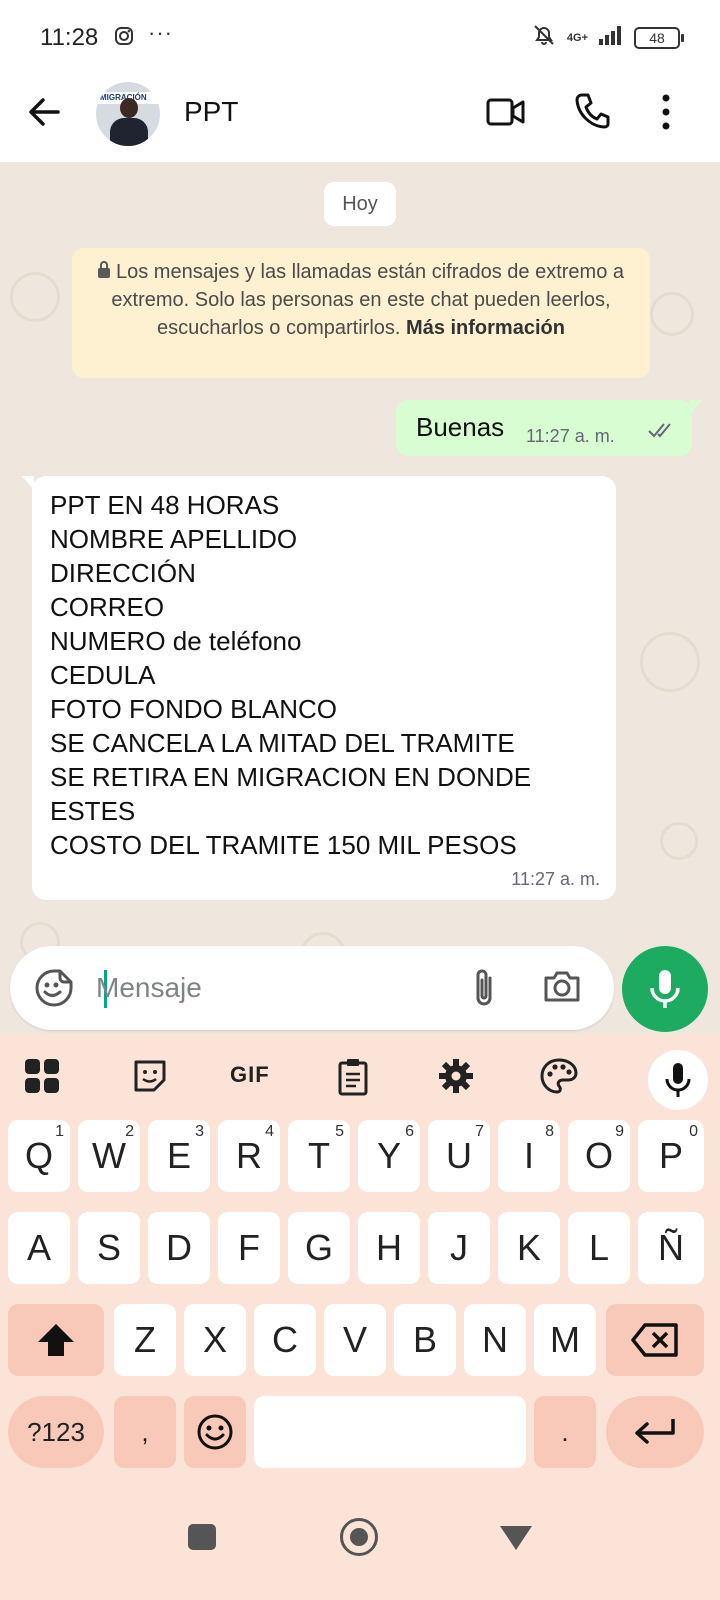 Image resolution: width=720 pixels, height=1600 pixels. Describe the element at coordinates (193, 709) in the screenshot. I see `message-line: FOTO FONDO BLANCO` at that location.